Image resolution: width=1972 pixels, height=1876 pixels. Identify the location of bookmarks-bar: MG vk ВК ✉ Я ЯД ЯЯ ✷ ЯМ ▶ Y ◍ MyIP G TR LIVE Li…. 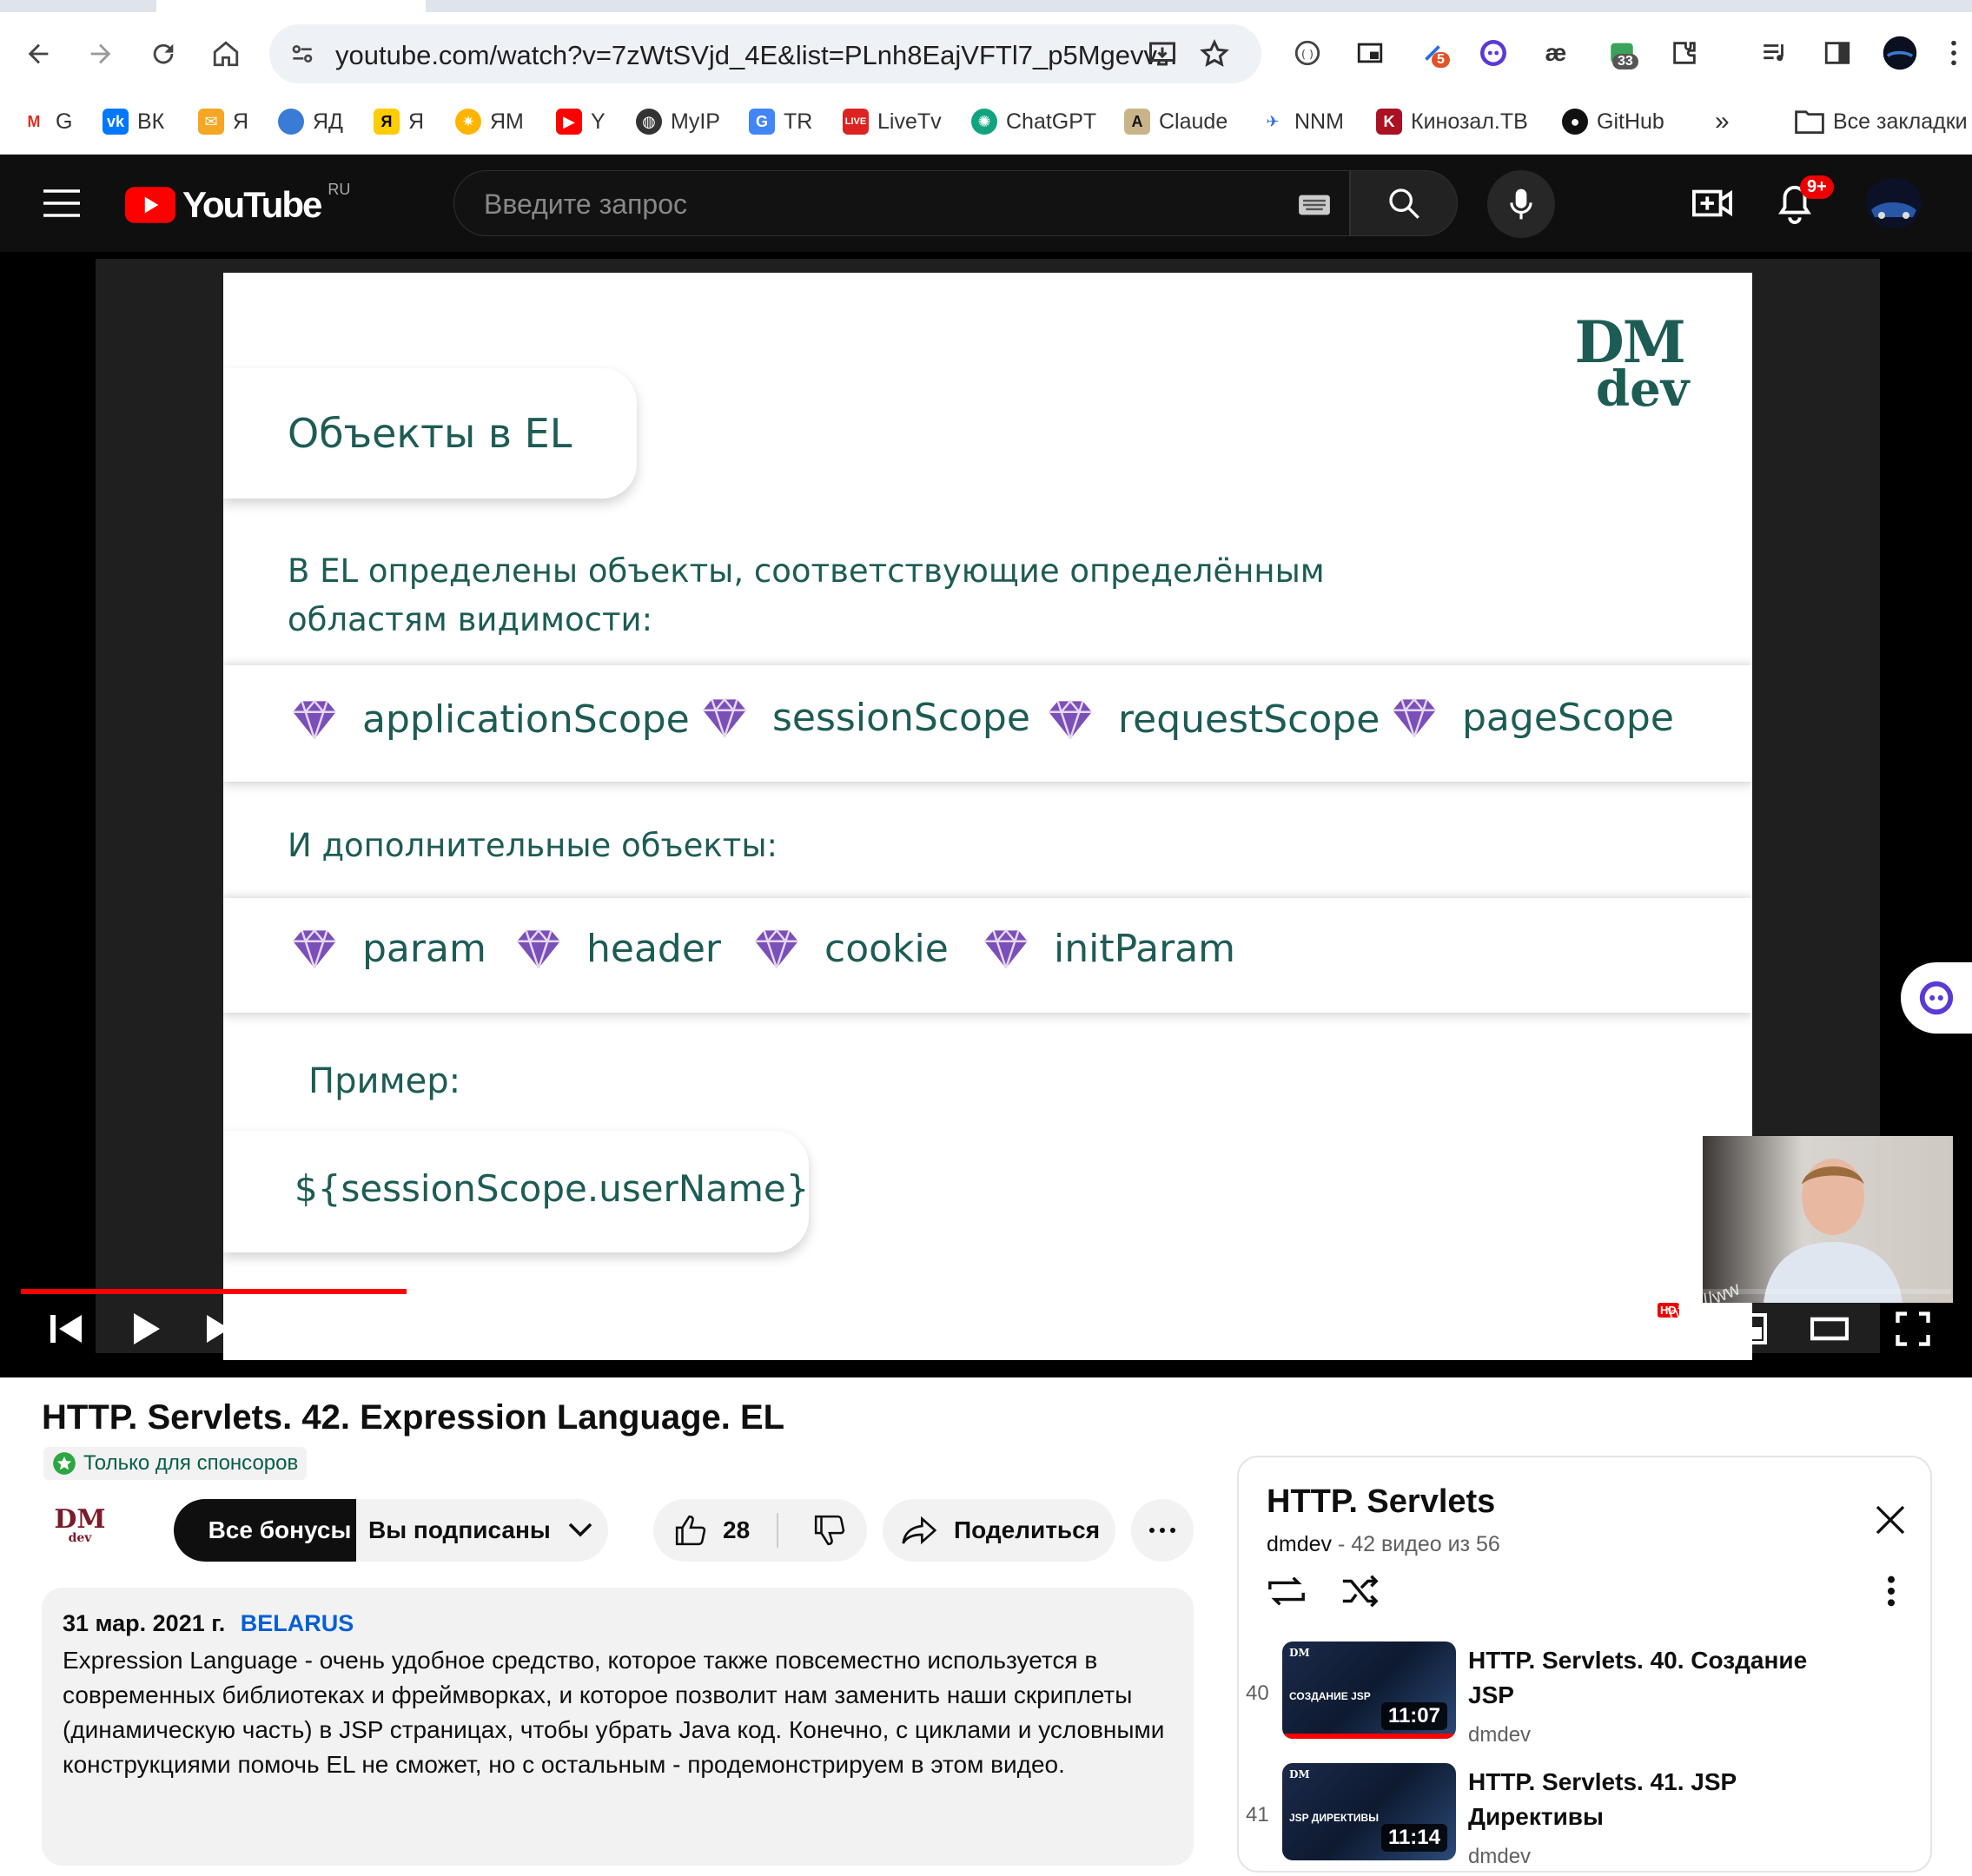
(986, 122).